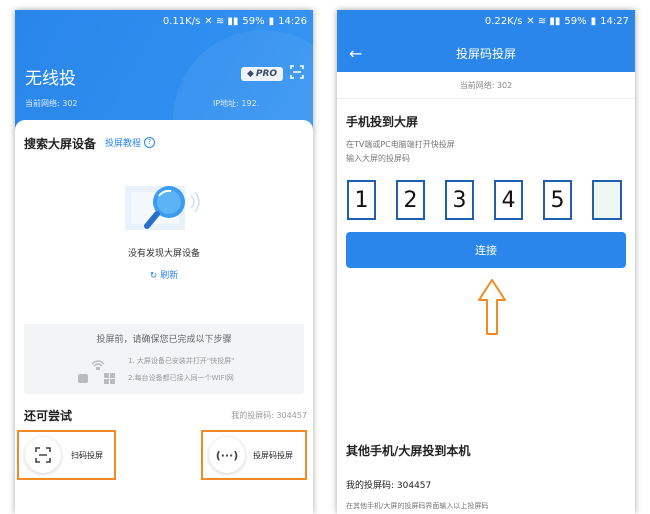 The width and height of the screenshot is (650, 514). What do you see at coordinates (48, 416) in the screenshot?
I see `try-also-title: 还可尝试` at bounding box center [48, 416].